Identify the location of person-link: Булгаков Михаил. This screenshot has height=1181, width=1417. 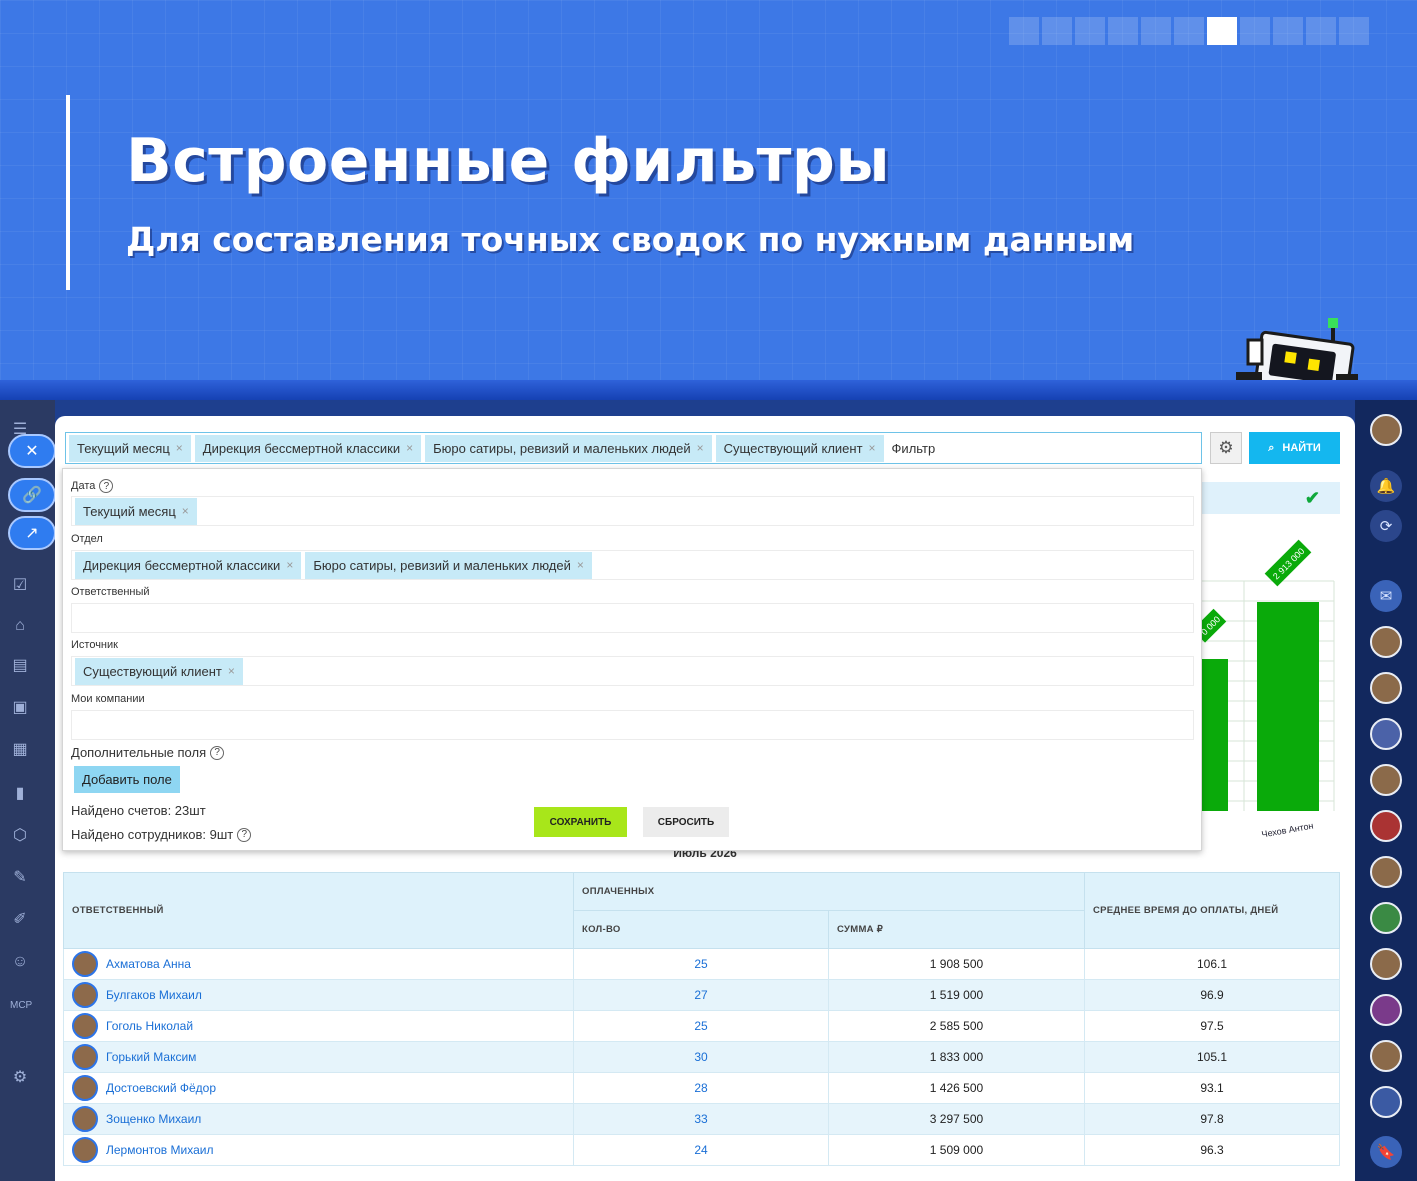
(318, 995).